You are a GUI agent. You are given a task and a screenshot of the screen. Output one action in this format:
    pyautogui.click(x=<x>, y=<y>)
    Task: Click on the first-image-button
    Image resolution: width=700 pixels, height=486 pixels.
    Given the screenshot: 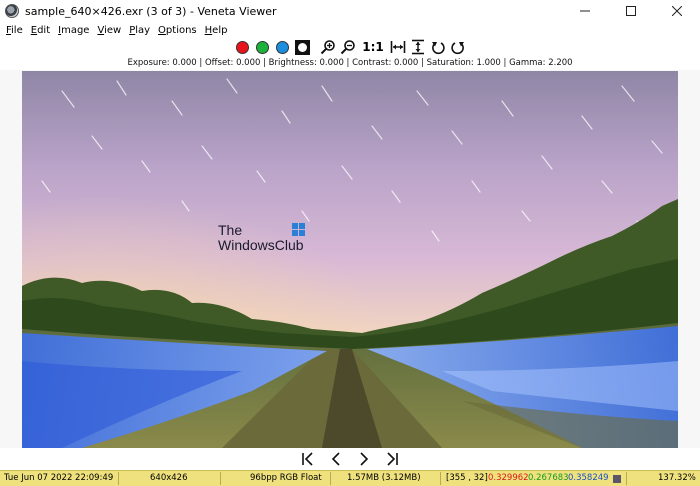 What is the action you would take?
    pyautogui.click(x=308, y=459)
    